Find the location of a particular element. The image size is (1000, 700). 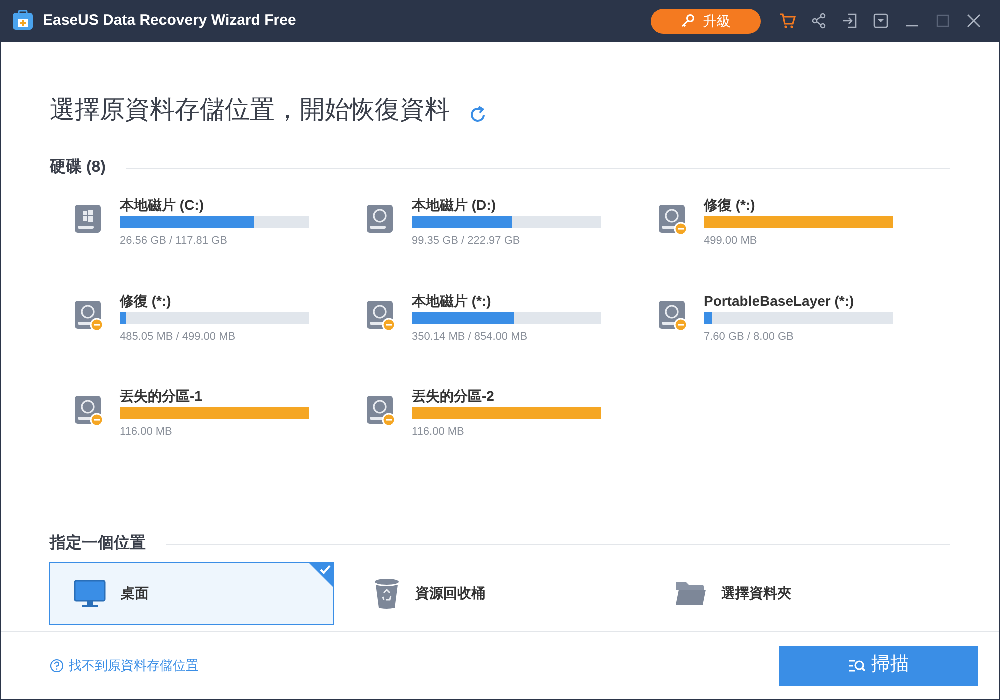

recycle-bin-icon is located at coordinates (387, 594).